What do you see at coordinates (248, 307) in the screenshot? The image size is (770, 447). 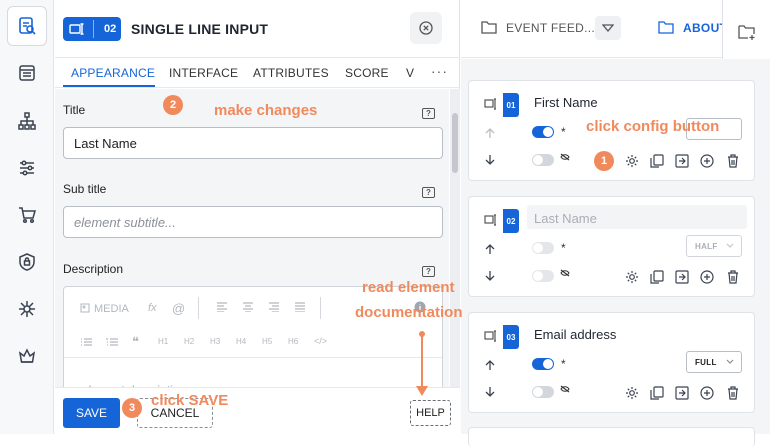 I see `align-center-icon` at bounding box center [248, 307].